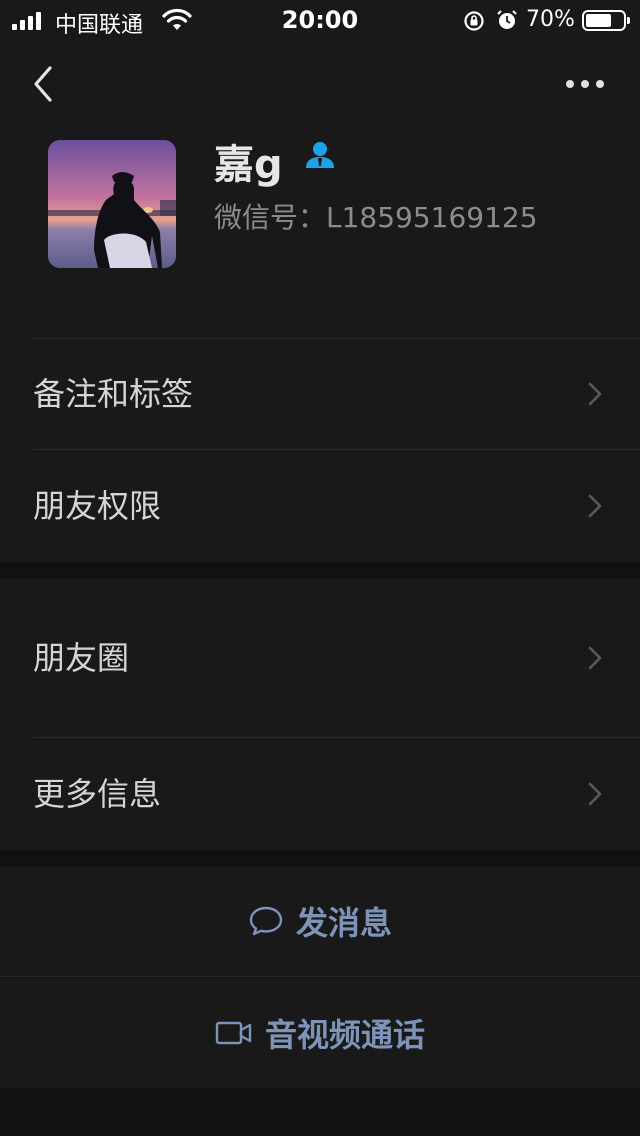  I want to click on send-message-button: 发消息, so click(320, 921).